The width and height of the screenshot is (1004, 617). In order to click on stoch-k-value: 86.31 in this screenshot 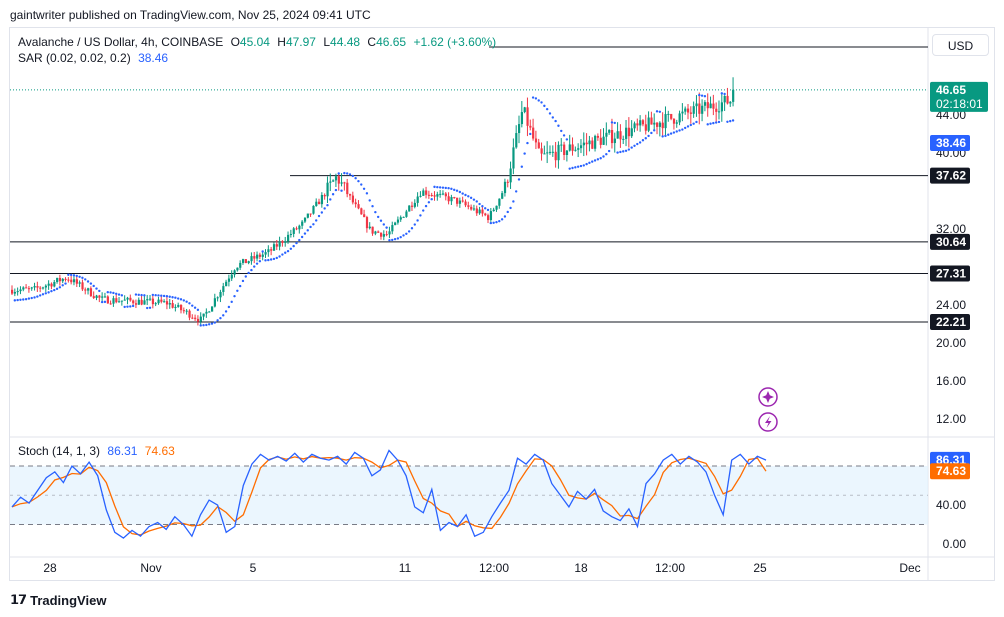, I will do `click(122, 451)`.